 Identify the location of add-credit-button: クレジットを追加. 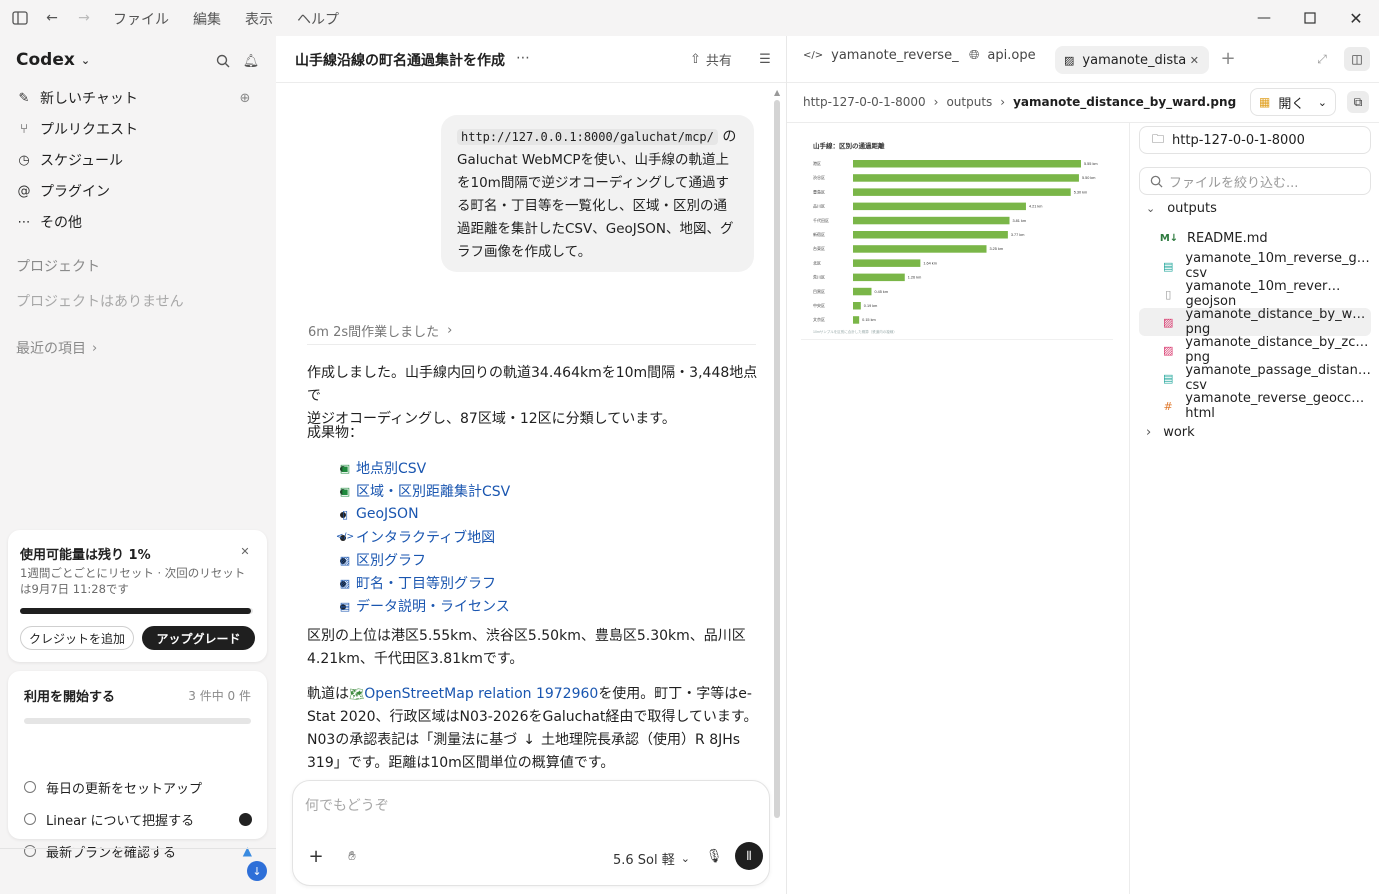
(77, 638).